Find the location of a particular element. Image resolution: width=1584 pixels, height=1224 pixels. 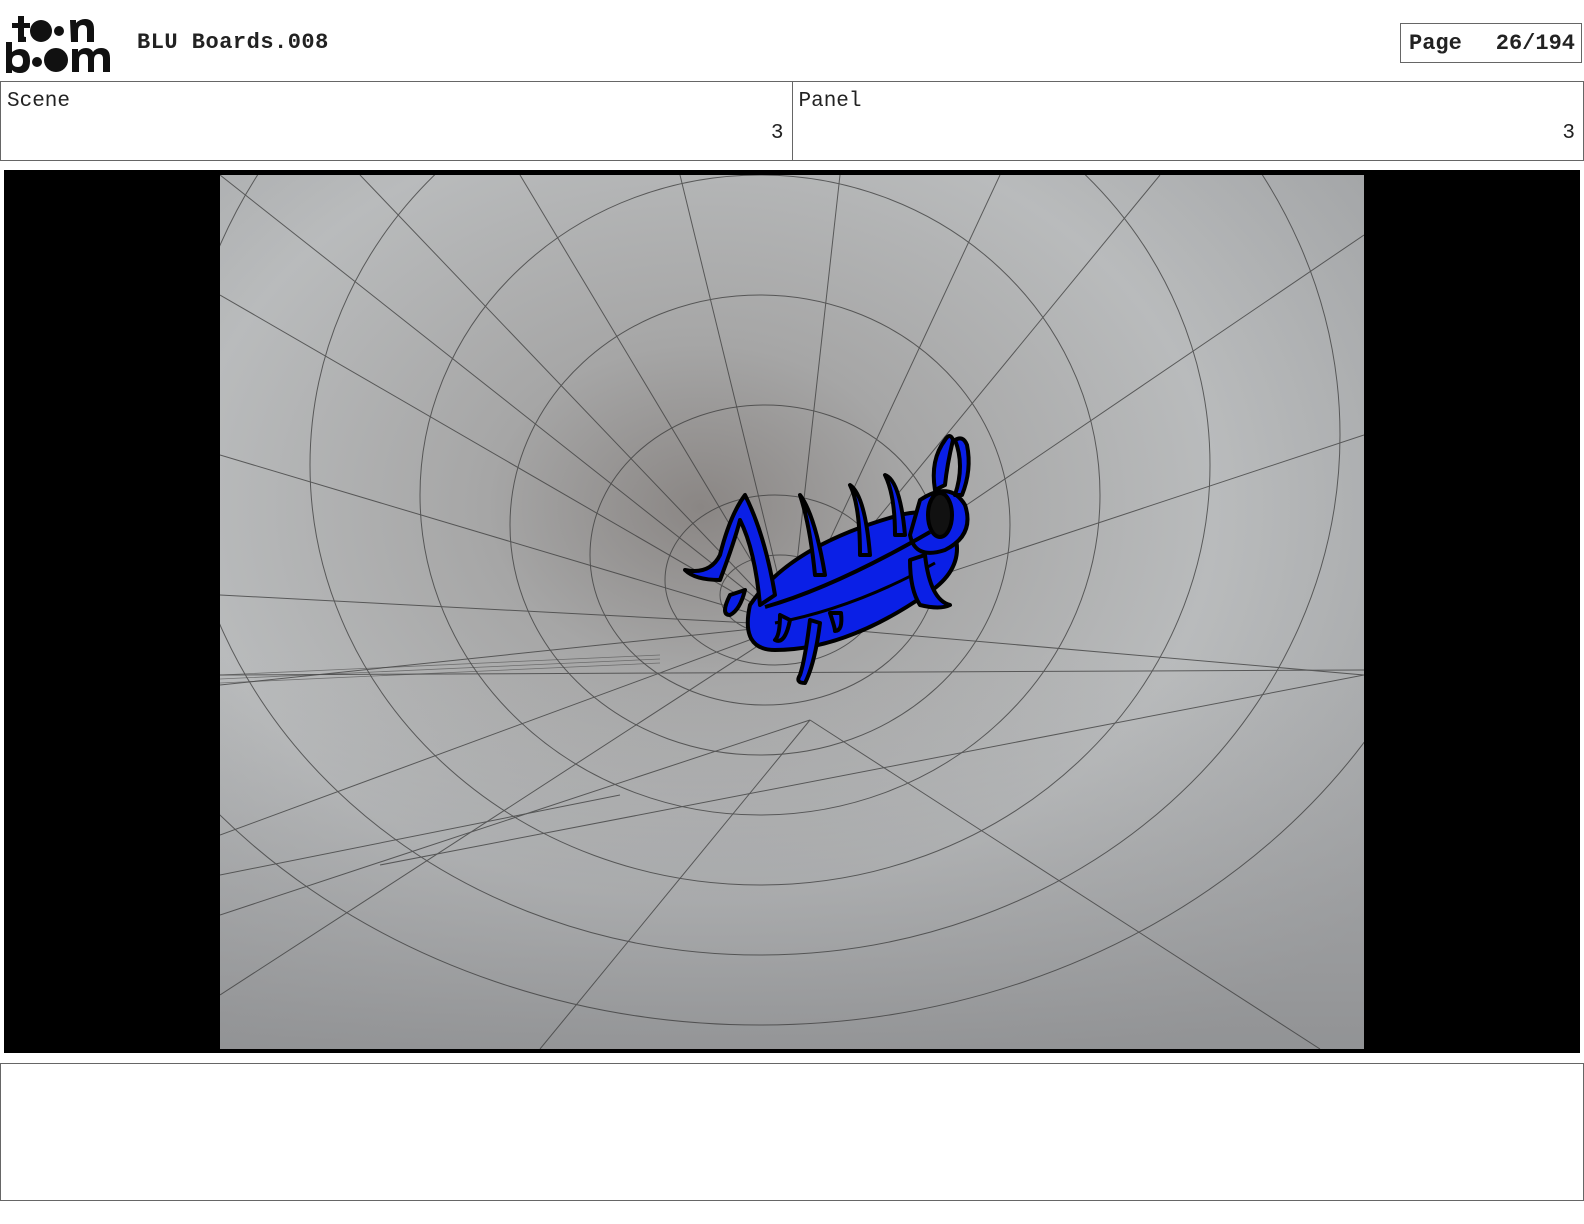

toon-boom-logo is located at coordinates (60, 44).